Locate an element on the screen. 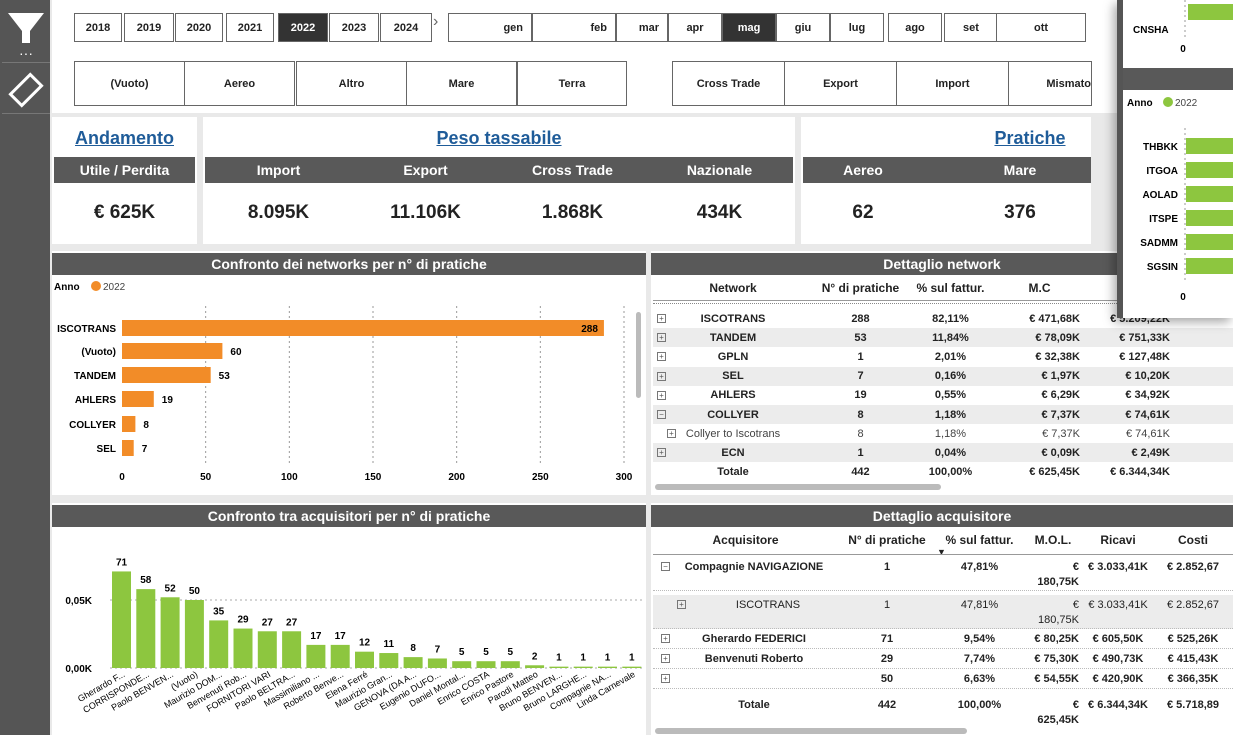  month-button-ott: ott is located at coordinates (1041, 27).